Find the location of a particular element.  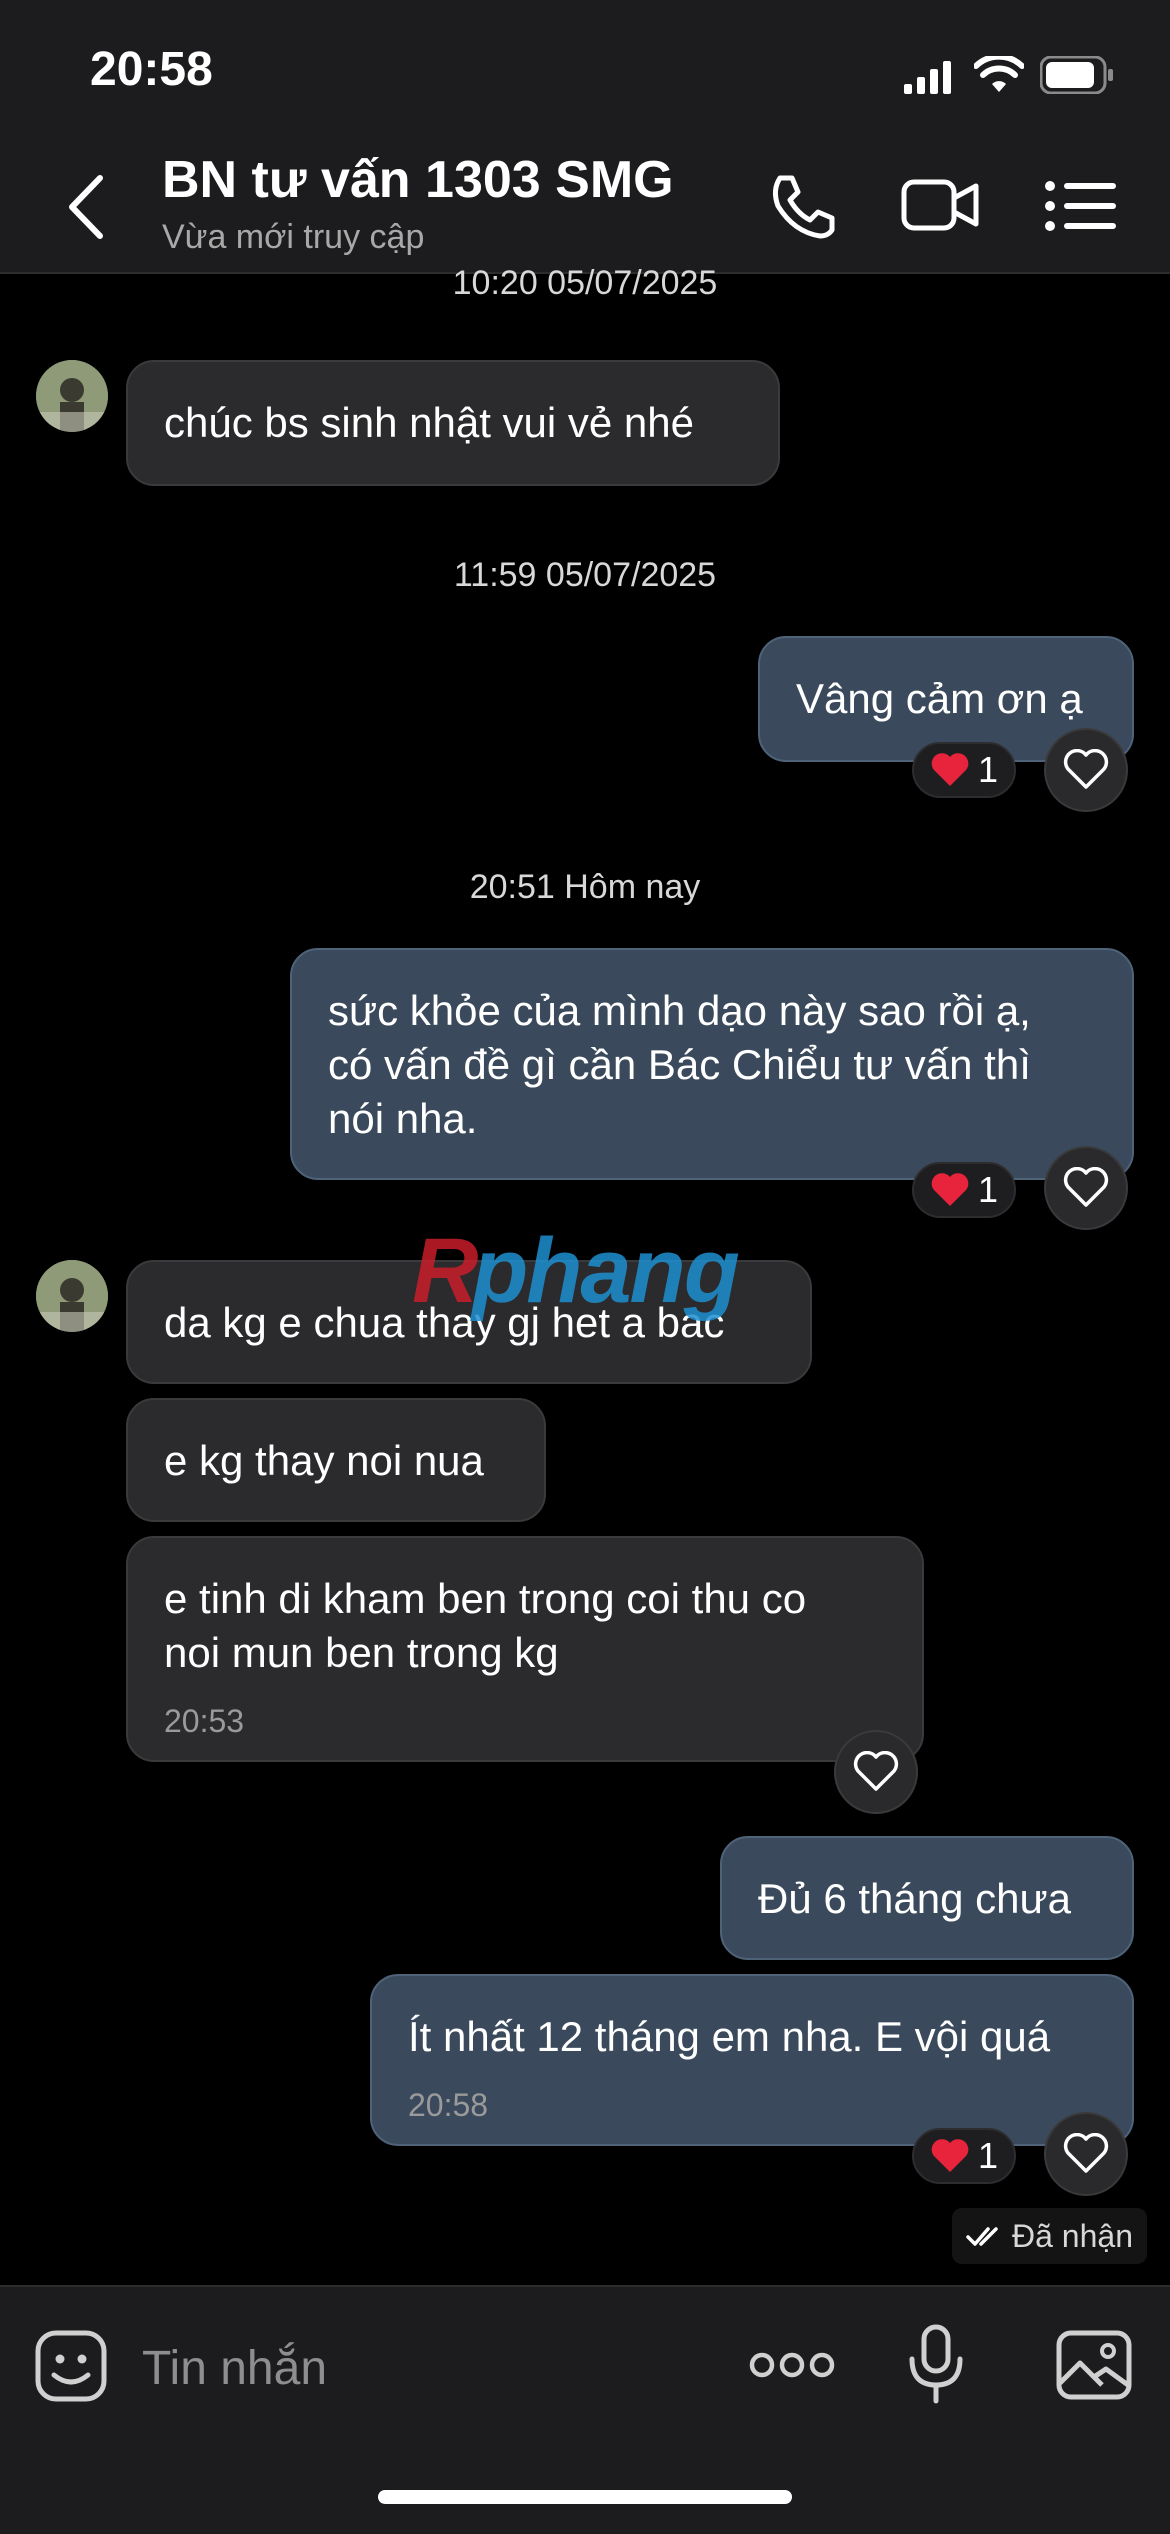

double-check-icon is located at coordinates (982, 2236).